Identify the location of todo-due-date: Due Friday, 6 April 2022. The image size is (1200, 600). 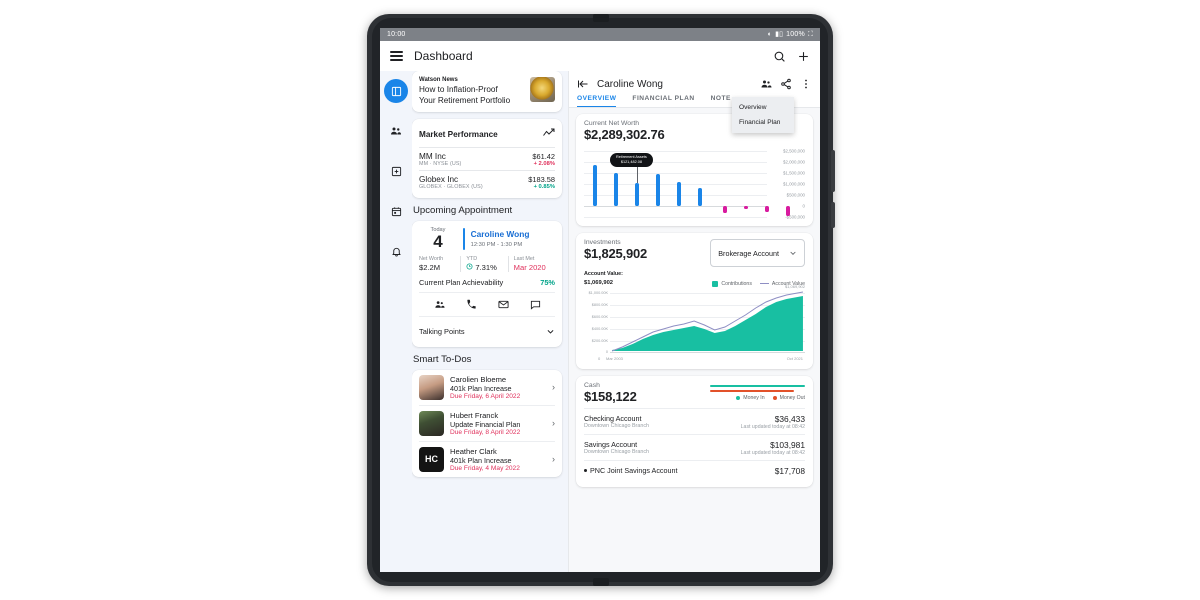
(485, 396).